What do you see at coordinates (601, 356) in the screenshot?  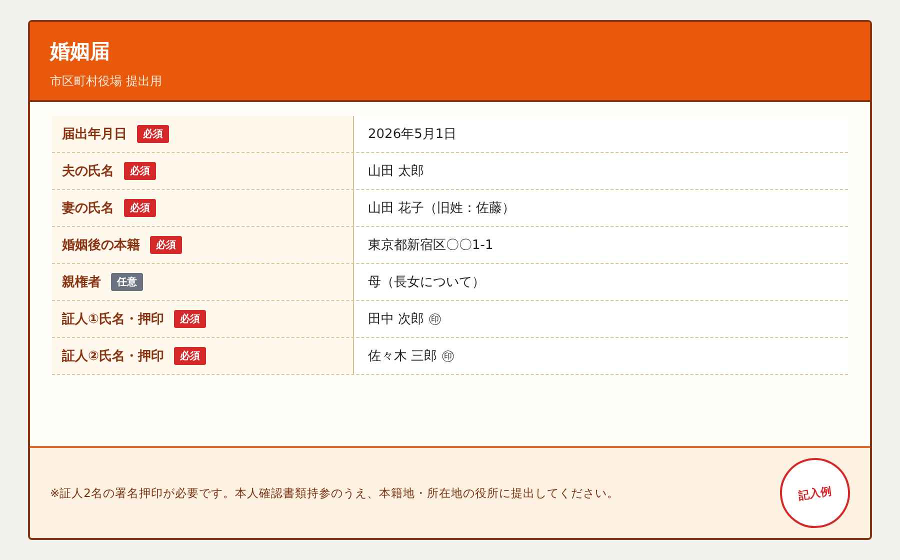 I see `field-value: 佐々木 三郎 ㊞` at bounding box center [601, 356].